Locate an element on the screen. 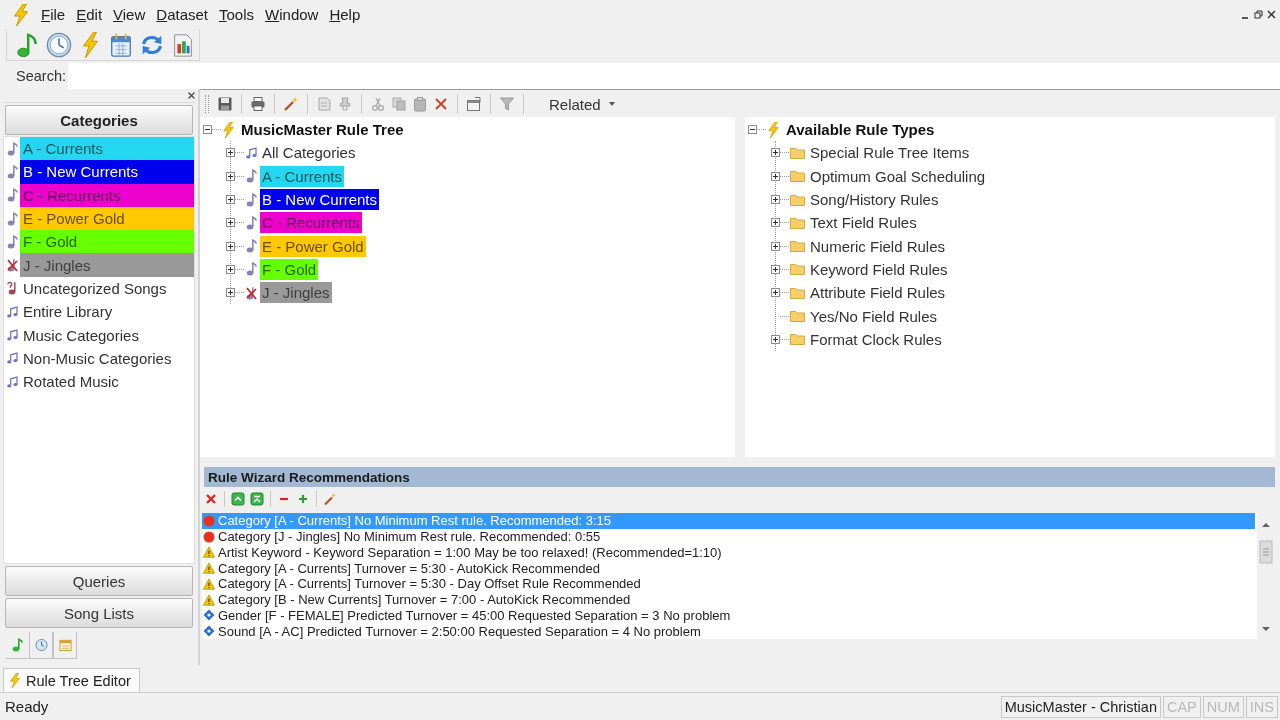 Image resolution: width=1280 pixels, height=720 pixels. category-item: J - Jingles is located at coordinates (107, 265).